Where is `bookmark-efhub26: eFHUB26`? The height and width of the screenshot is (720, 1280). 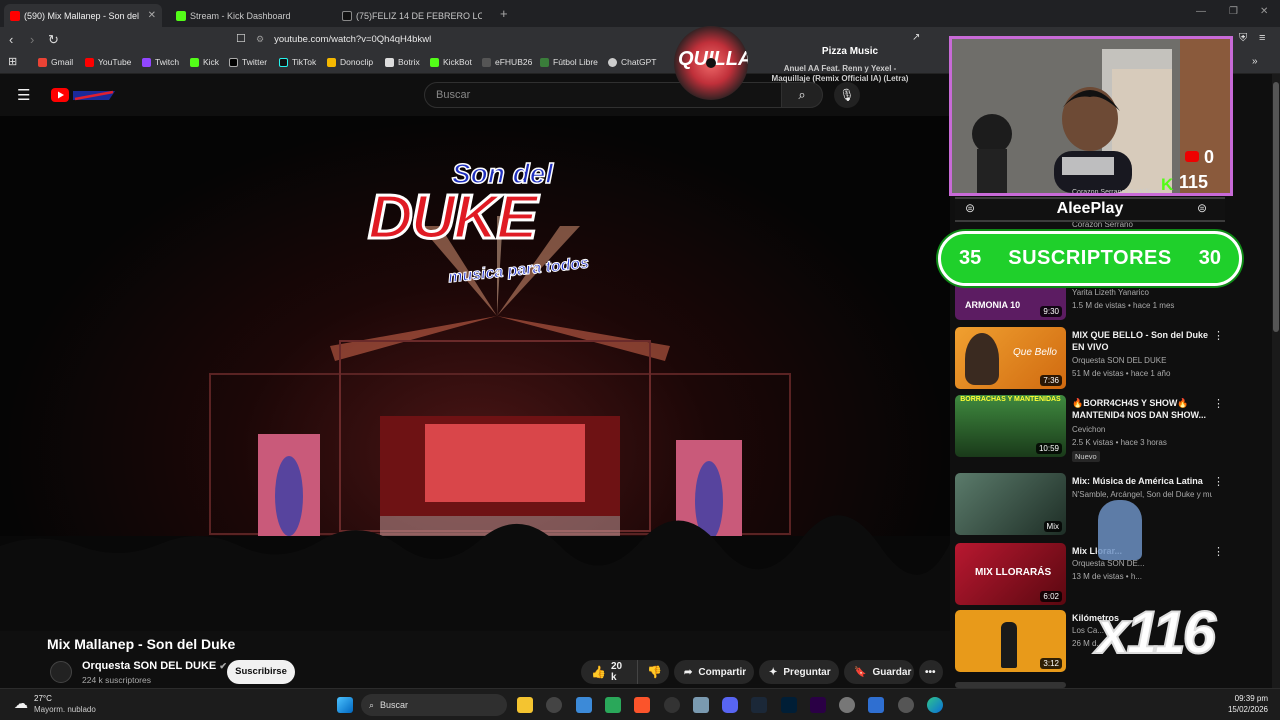
bookmark-efhub26: eFHUB26 is located at coordinates (507, 62).